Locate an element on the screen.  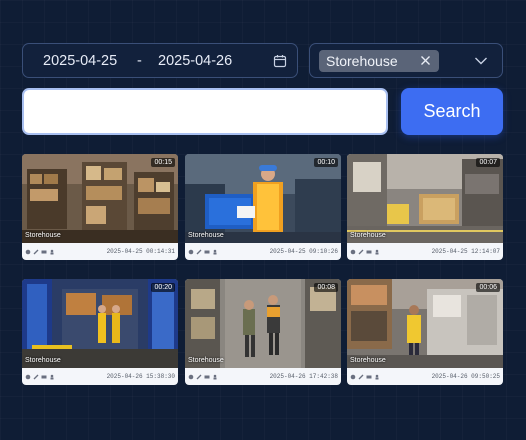
video-thumbnail: 00:07 Storehouse is located at coordinates (425, 198).